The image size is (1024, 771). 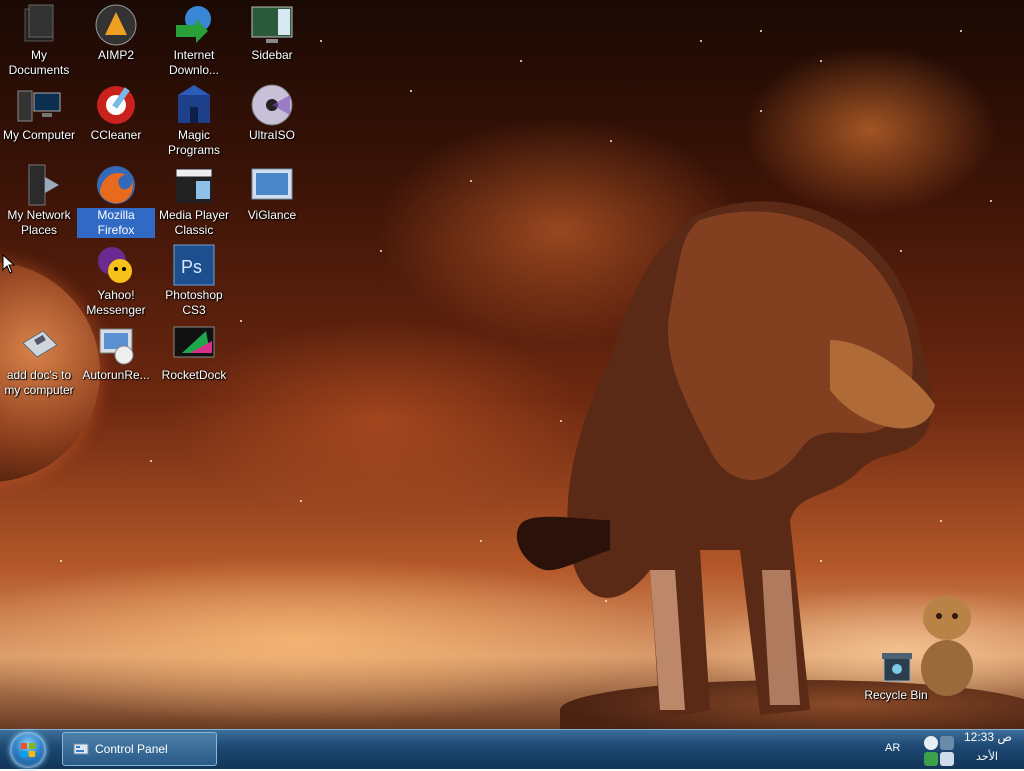 I want to click on svg-text: Ps, so click(x=191, y=267).